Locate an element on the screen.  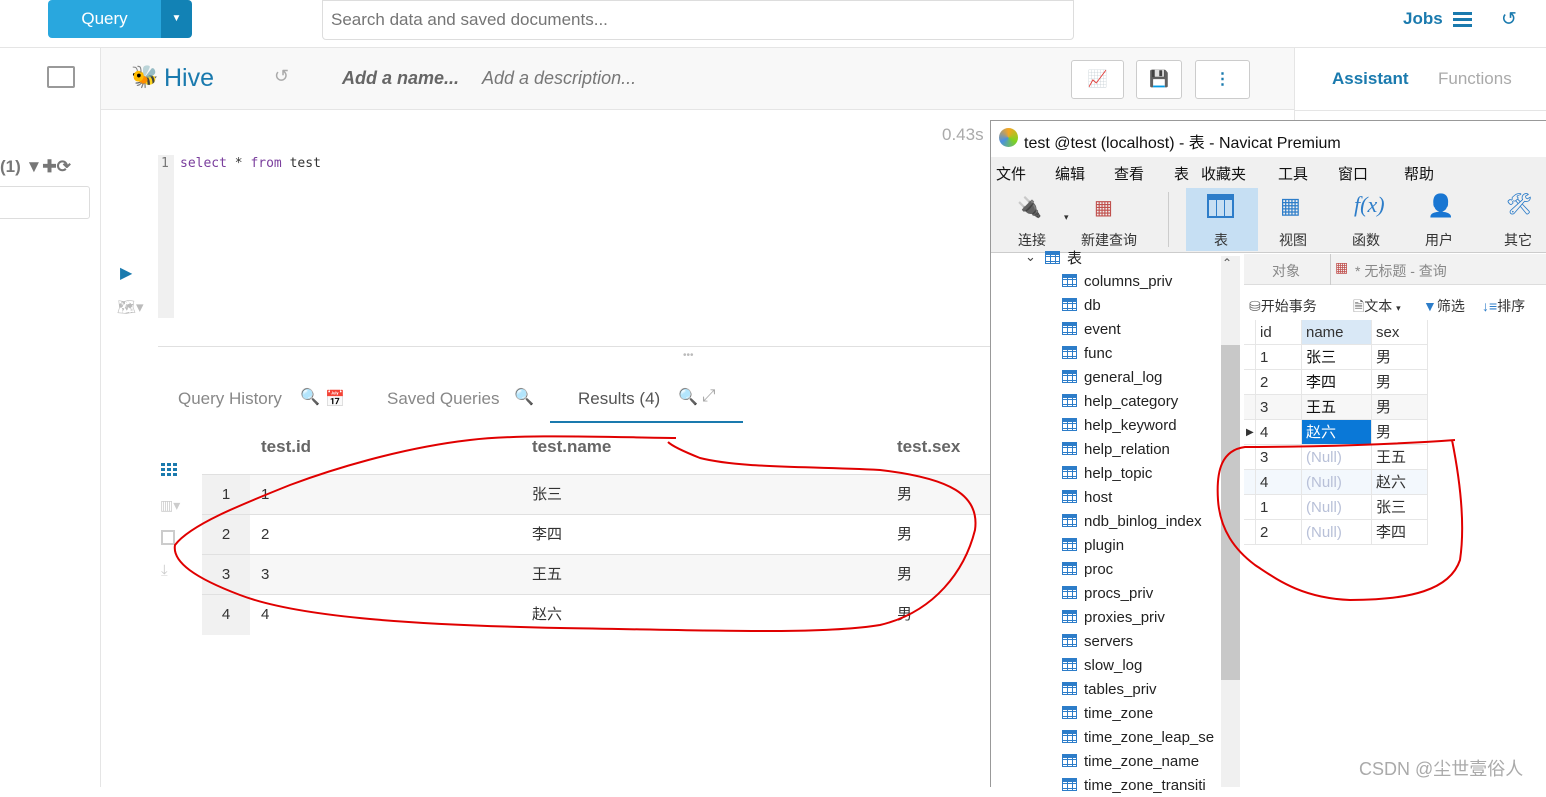
annotation-circle-results is located at coordinates (575, 534).